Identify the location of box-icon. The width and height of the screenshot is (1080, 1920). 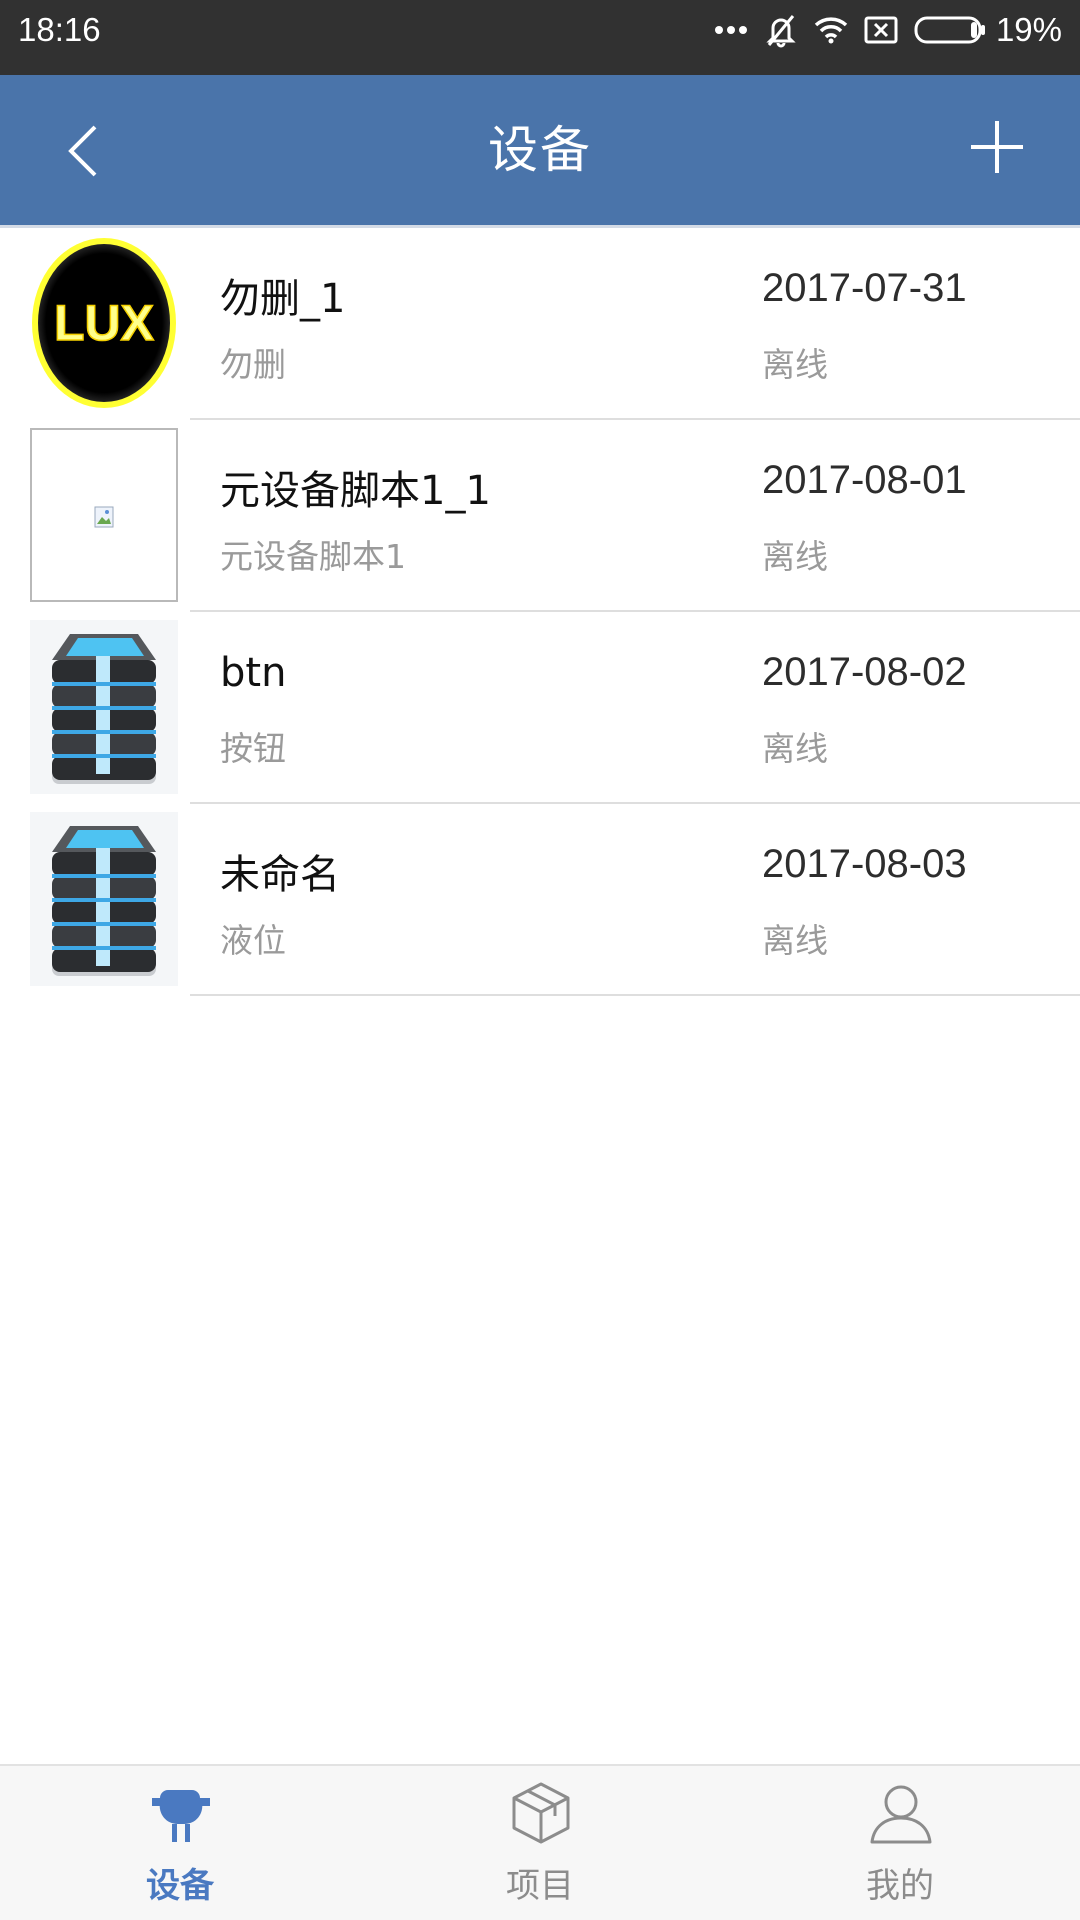
(541, 1813).